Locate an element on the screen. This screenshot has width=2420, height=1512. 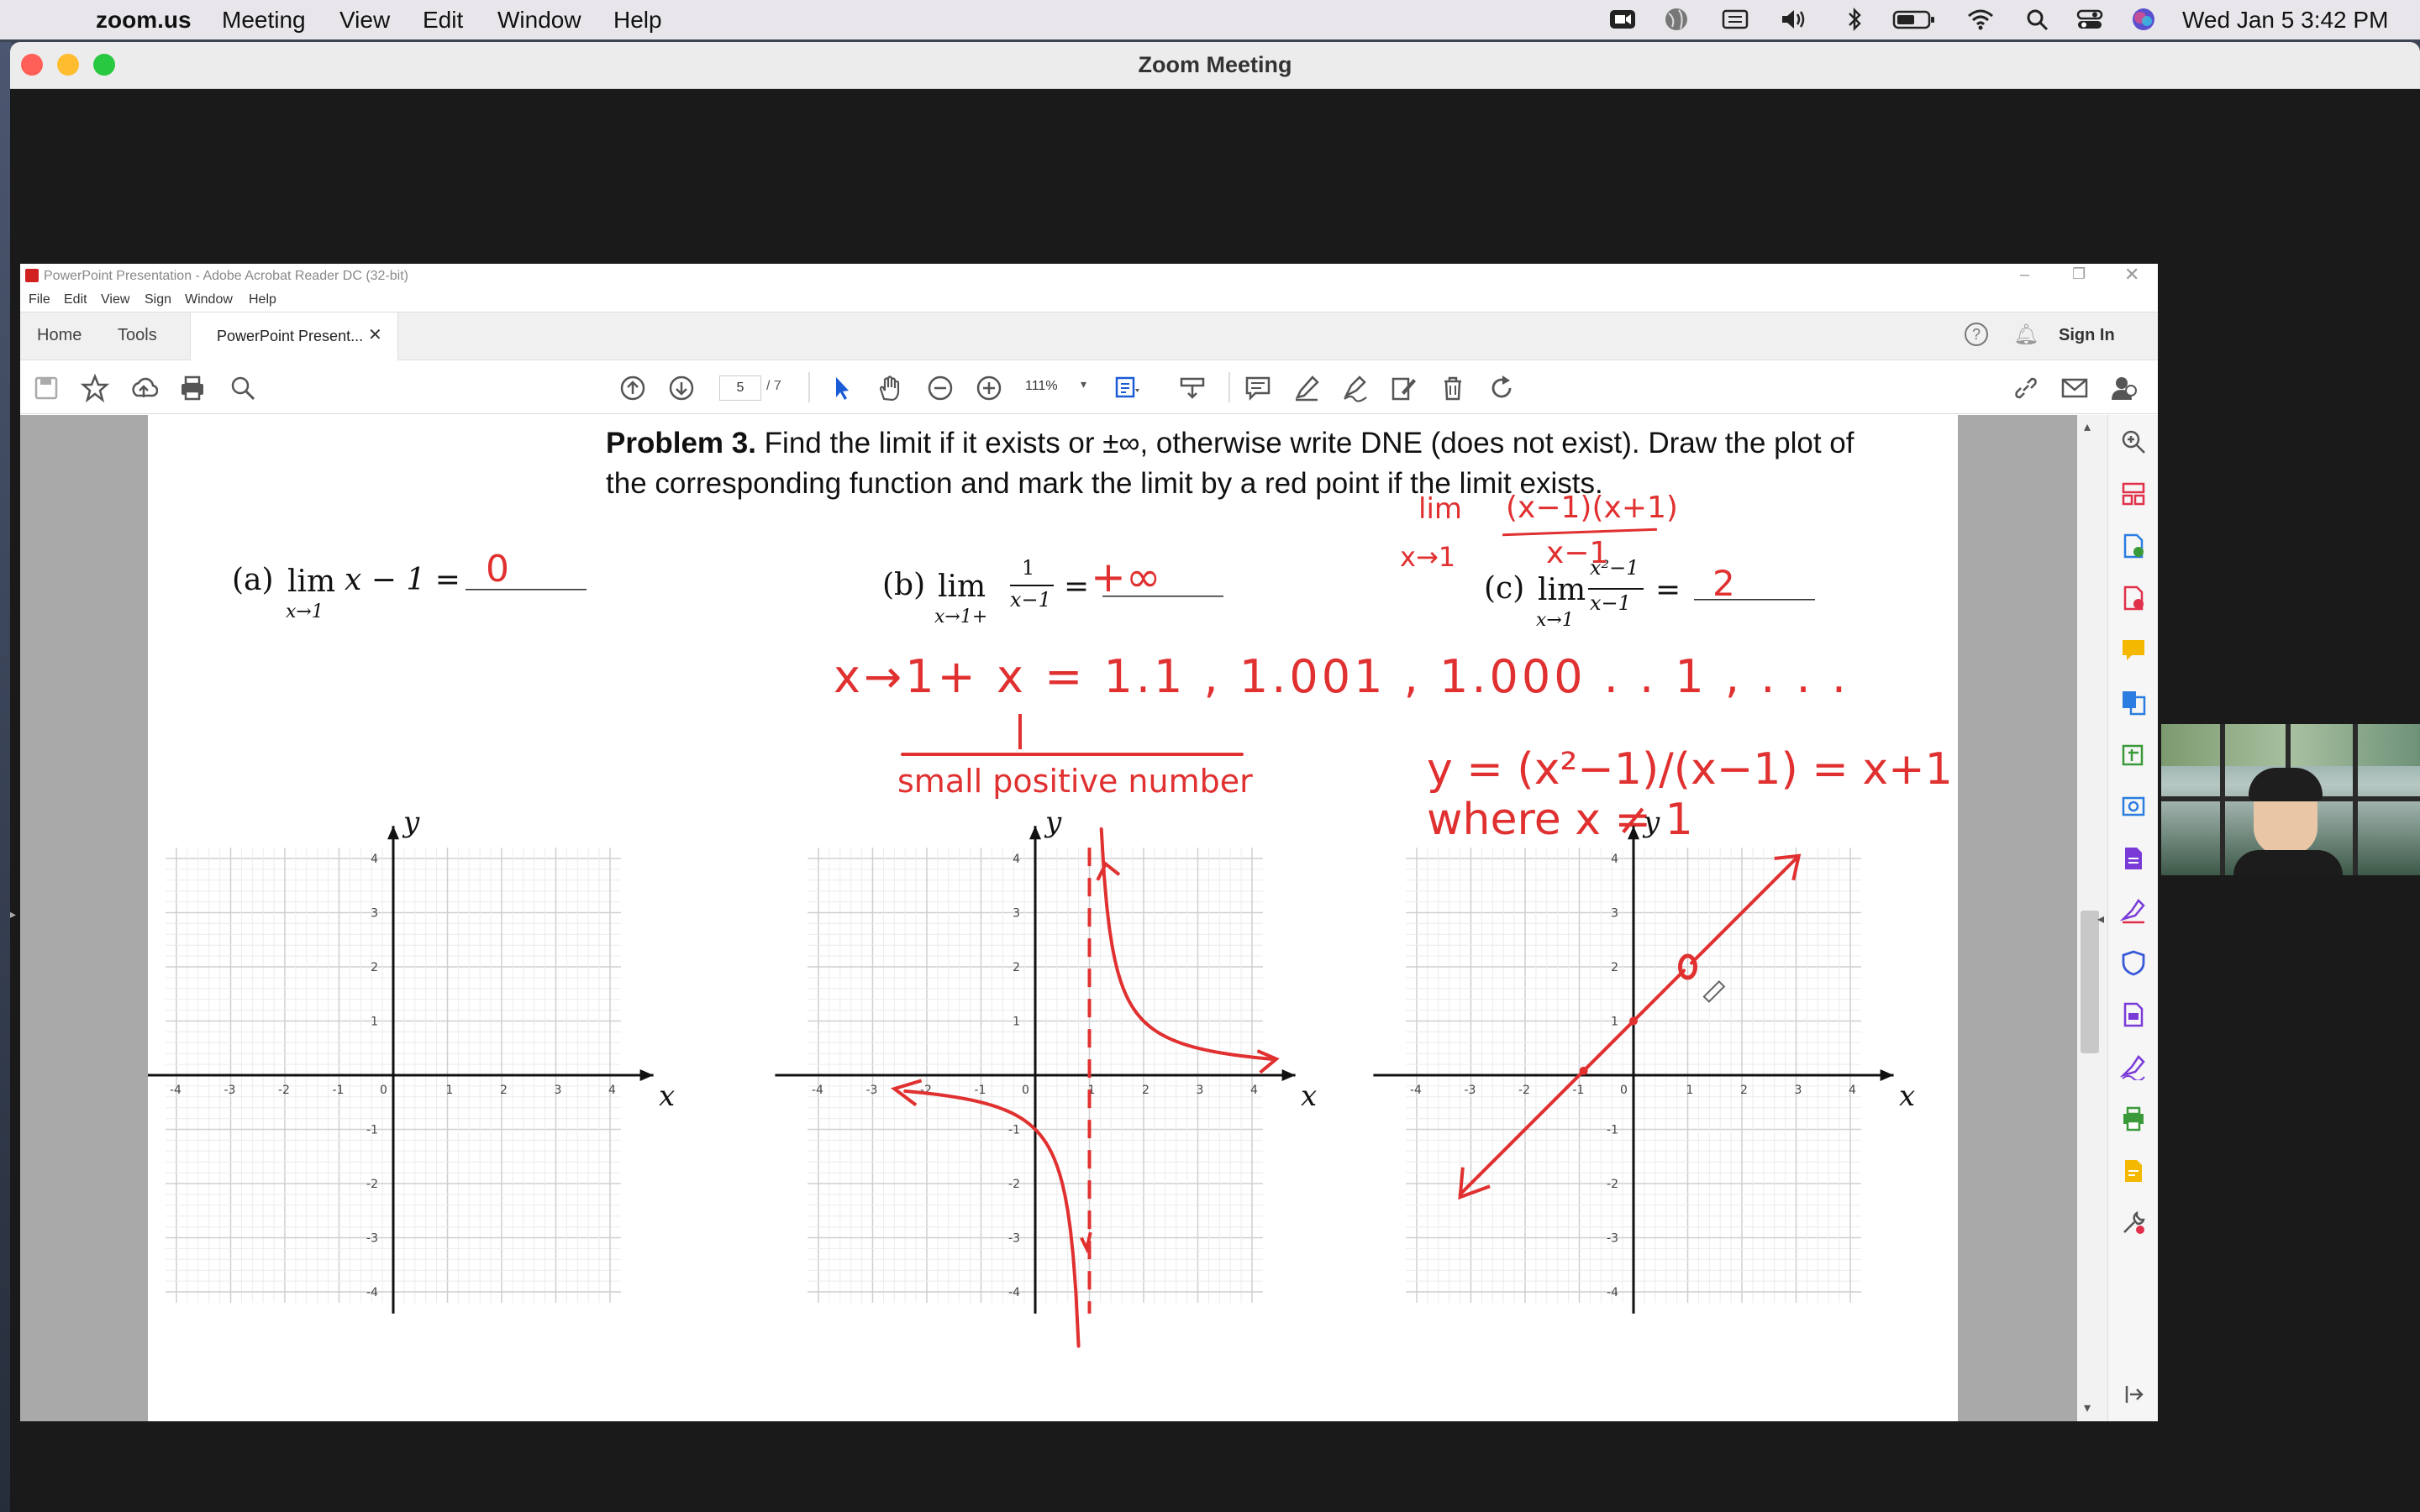
upload-cloud-icon is located at coordinates (143, 388).